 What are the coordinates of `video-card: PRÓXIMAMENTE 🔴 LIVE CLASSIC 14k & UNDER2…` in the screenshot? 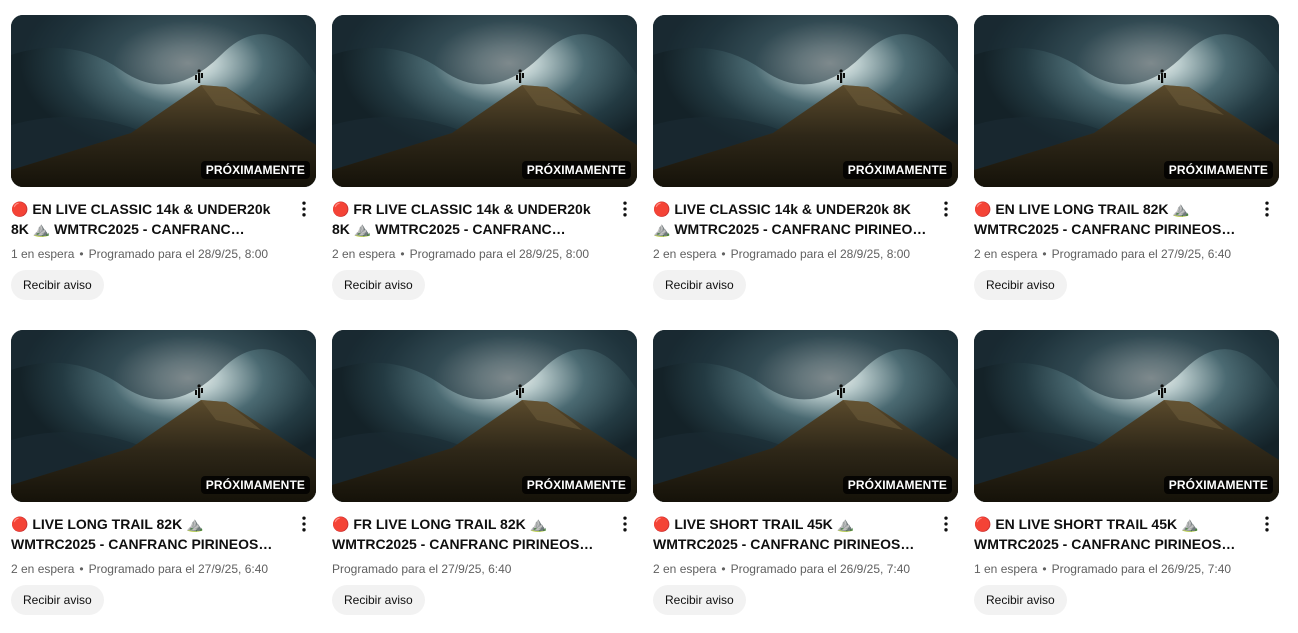 It's located at (805, 164).